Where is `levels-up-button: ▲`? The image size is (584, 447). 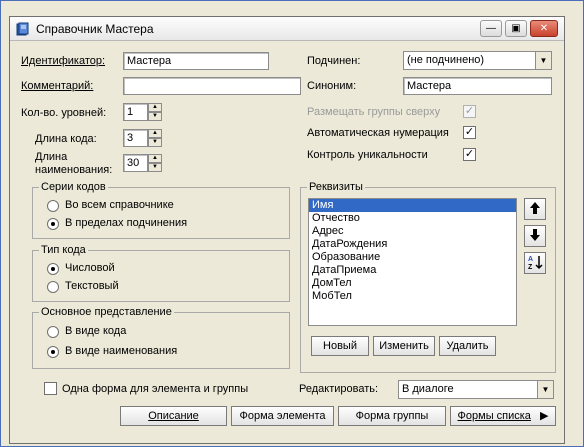 levels-up-button: ▲ is located at coordinates (155, 107).